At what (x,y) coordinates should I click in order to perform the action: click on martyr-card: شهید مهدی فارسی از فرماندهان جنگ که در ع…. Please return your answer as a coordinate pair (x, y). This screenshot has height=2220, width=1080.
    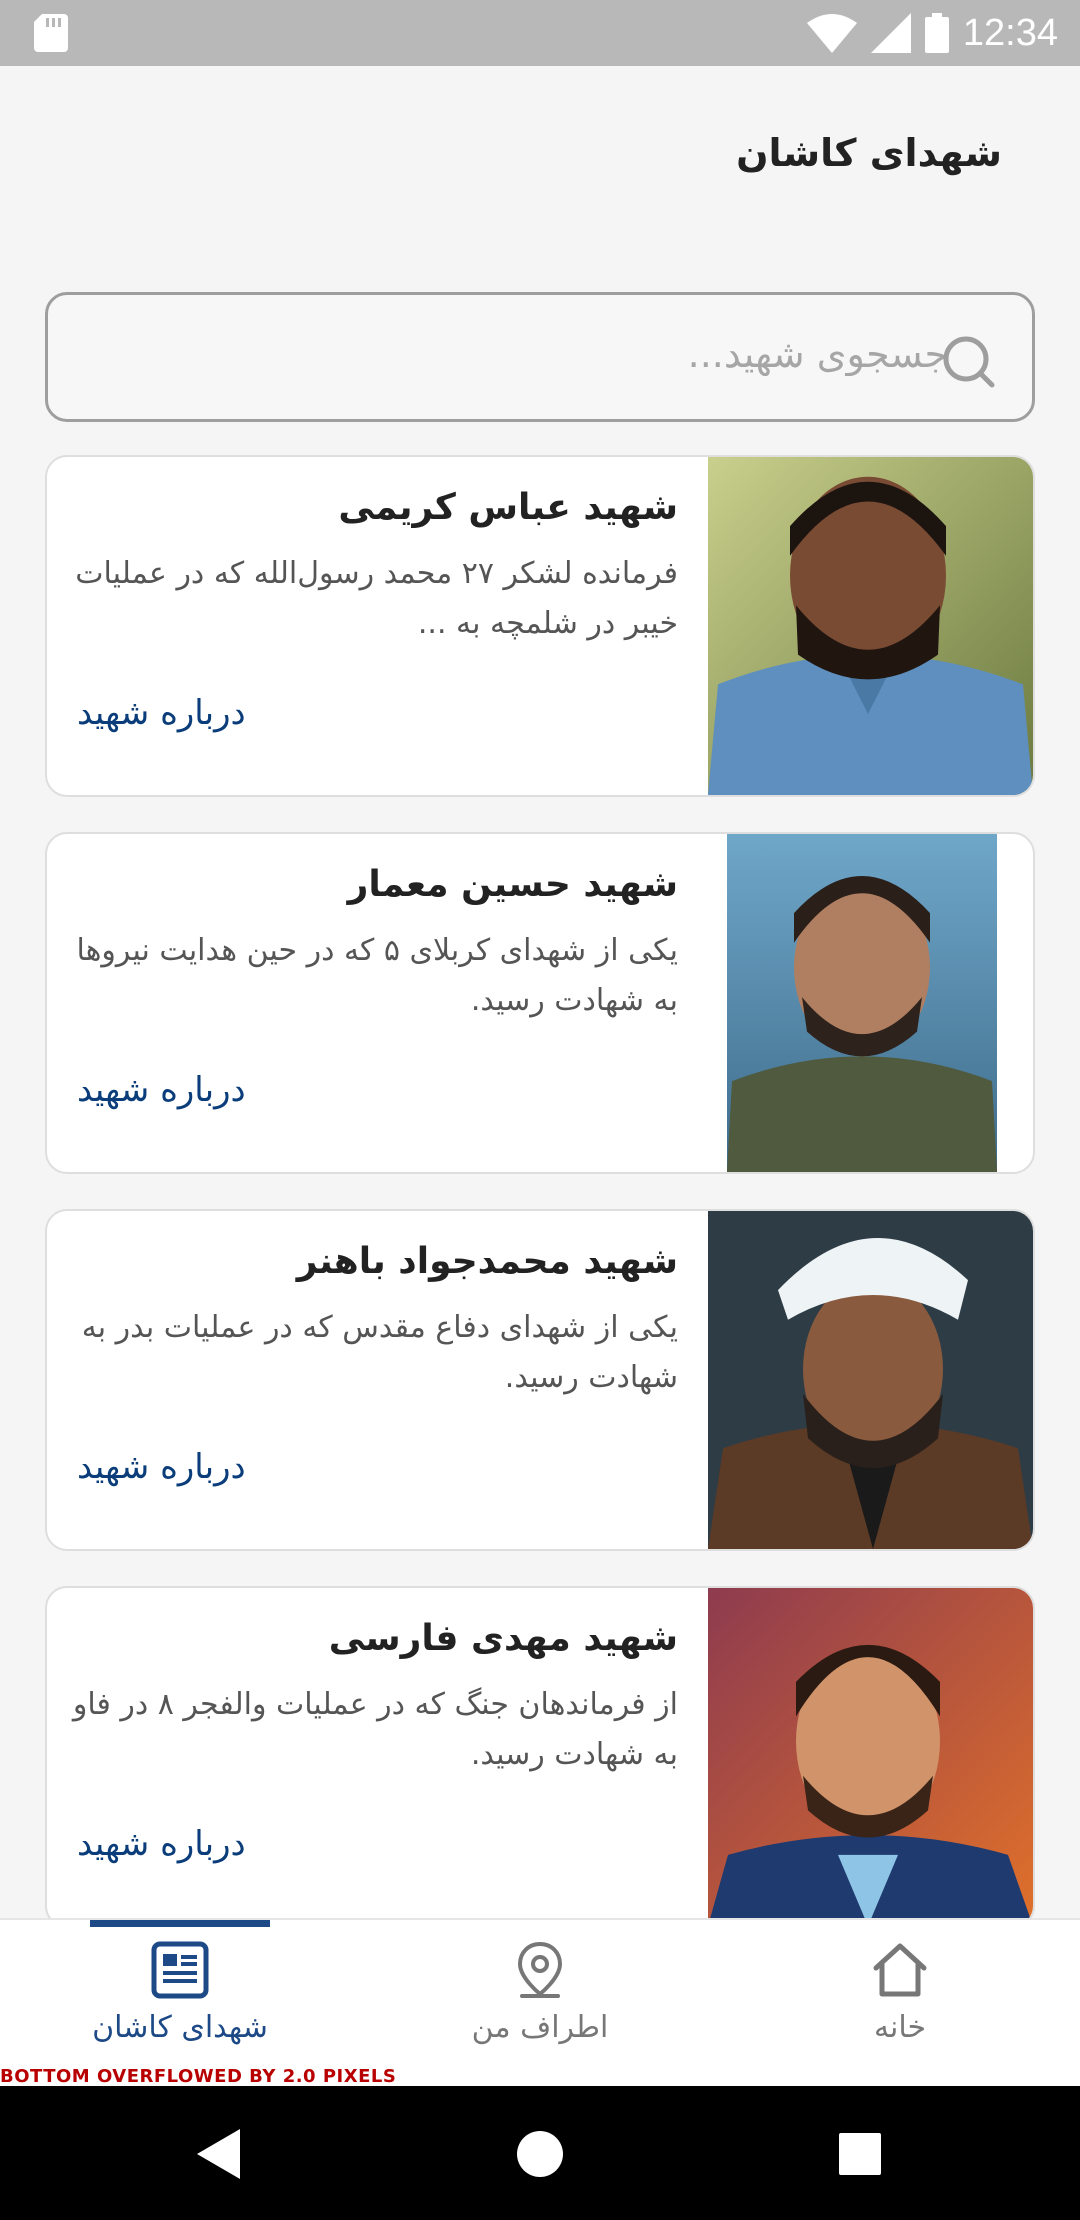
    Looking at the image, I should click on (540, 1757).